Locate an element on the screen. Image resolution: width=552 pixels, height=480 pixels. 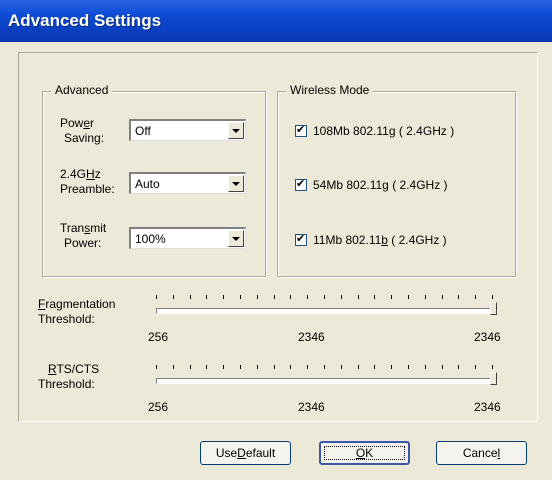
wireless-mode-option-108mb: 108Mb 802.11g ( 2.4GHz ) is located at coordinates (375, 130).